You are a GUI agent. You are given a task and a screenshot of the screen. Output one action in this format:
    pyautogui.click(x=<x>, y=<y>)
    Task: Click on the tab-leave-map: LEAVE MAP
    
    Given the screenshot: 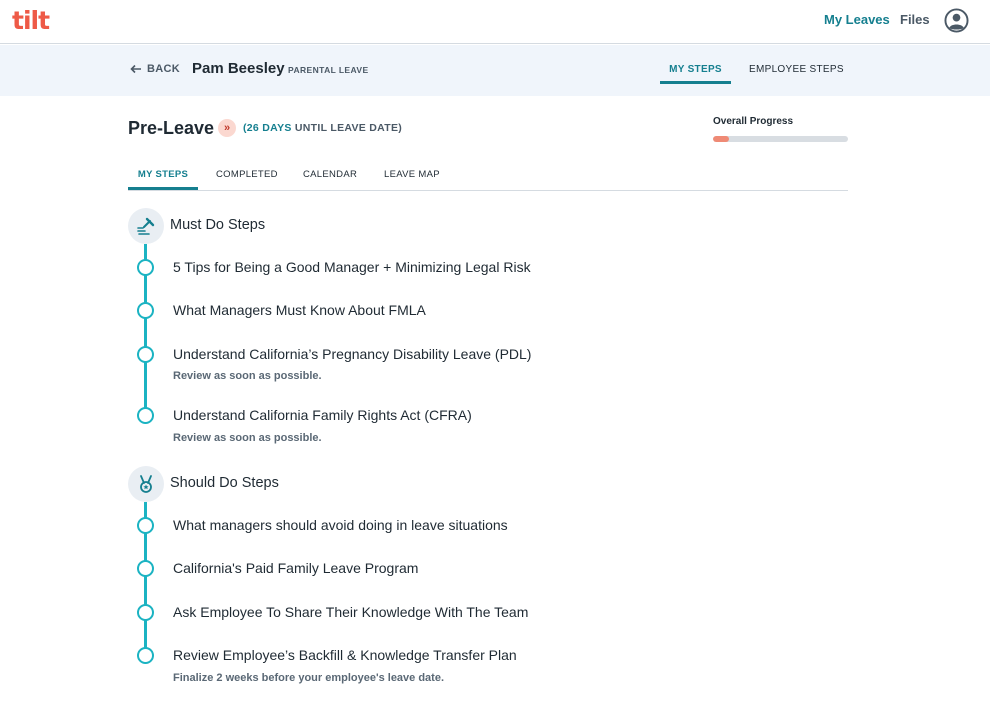 What is the action you would take?
    pyautogui.click(x=412, y=174)
    